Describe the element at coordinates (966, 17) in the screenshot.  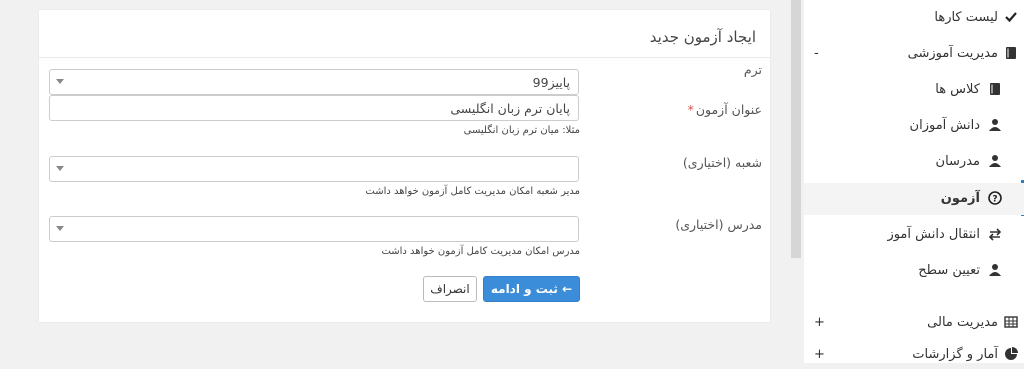
I see `sidebar-item-label: لیست کارها` at that location.